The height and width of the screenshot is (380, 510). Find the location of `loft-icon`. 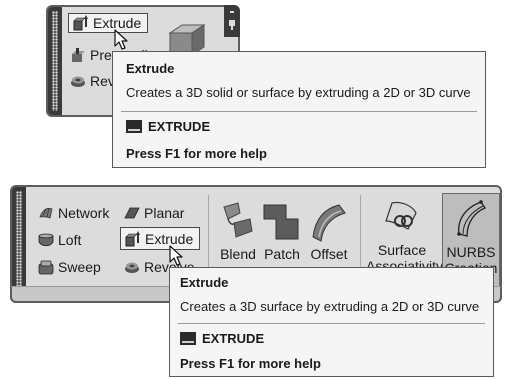

loft-icon is located at coordinates (46, 240).